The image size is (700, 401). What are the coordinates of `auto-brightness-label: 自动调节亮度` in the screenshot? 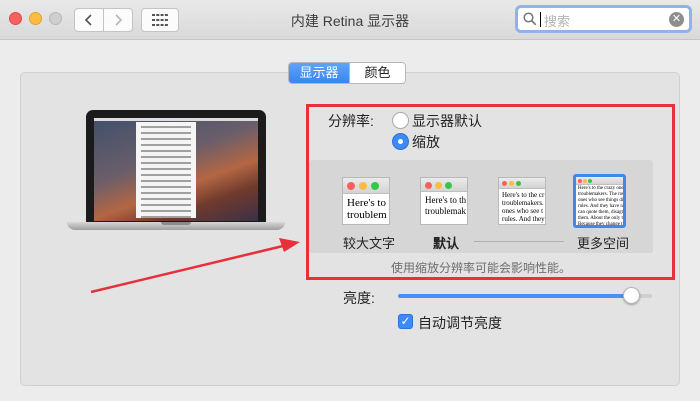 It's located at (460, 323).